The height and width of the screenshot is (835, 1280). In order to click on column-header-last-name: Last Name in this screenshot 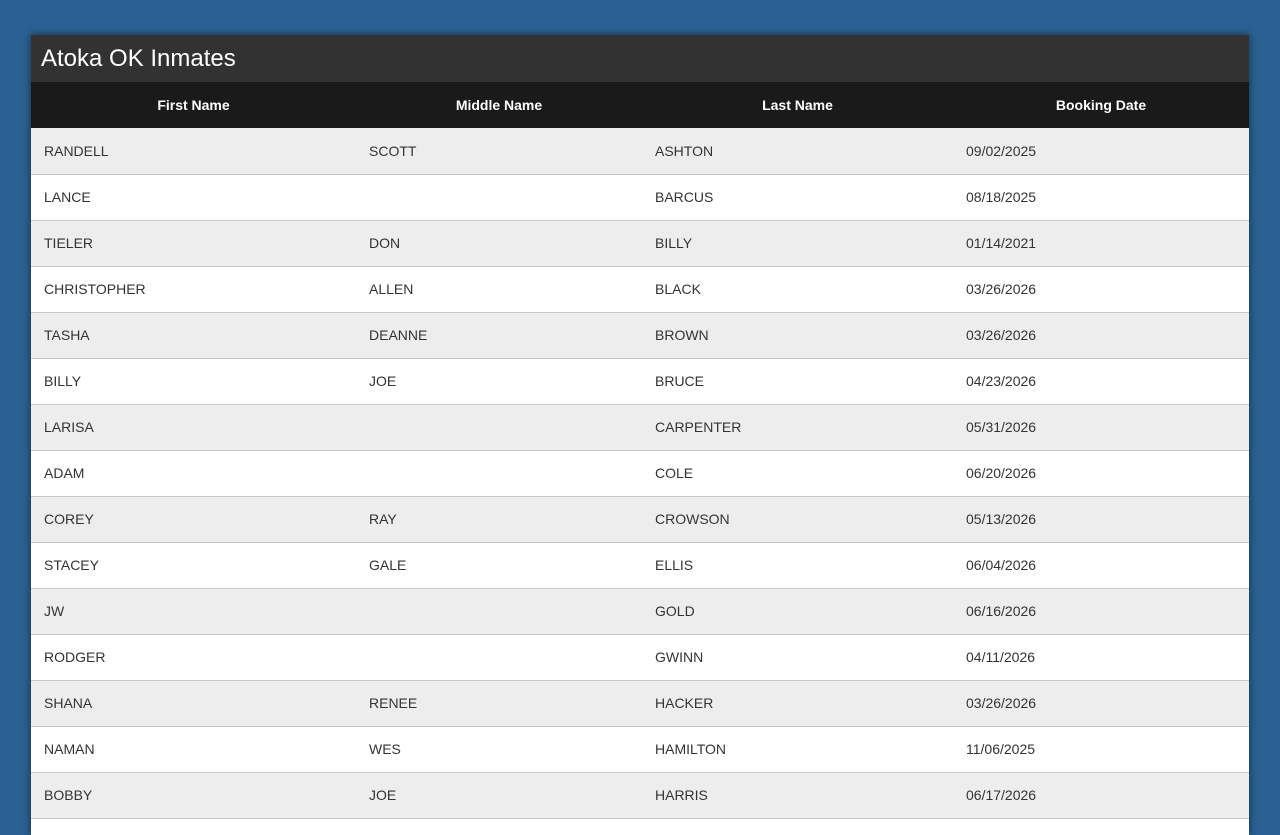, I will do `click(797, 105)`.